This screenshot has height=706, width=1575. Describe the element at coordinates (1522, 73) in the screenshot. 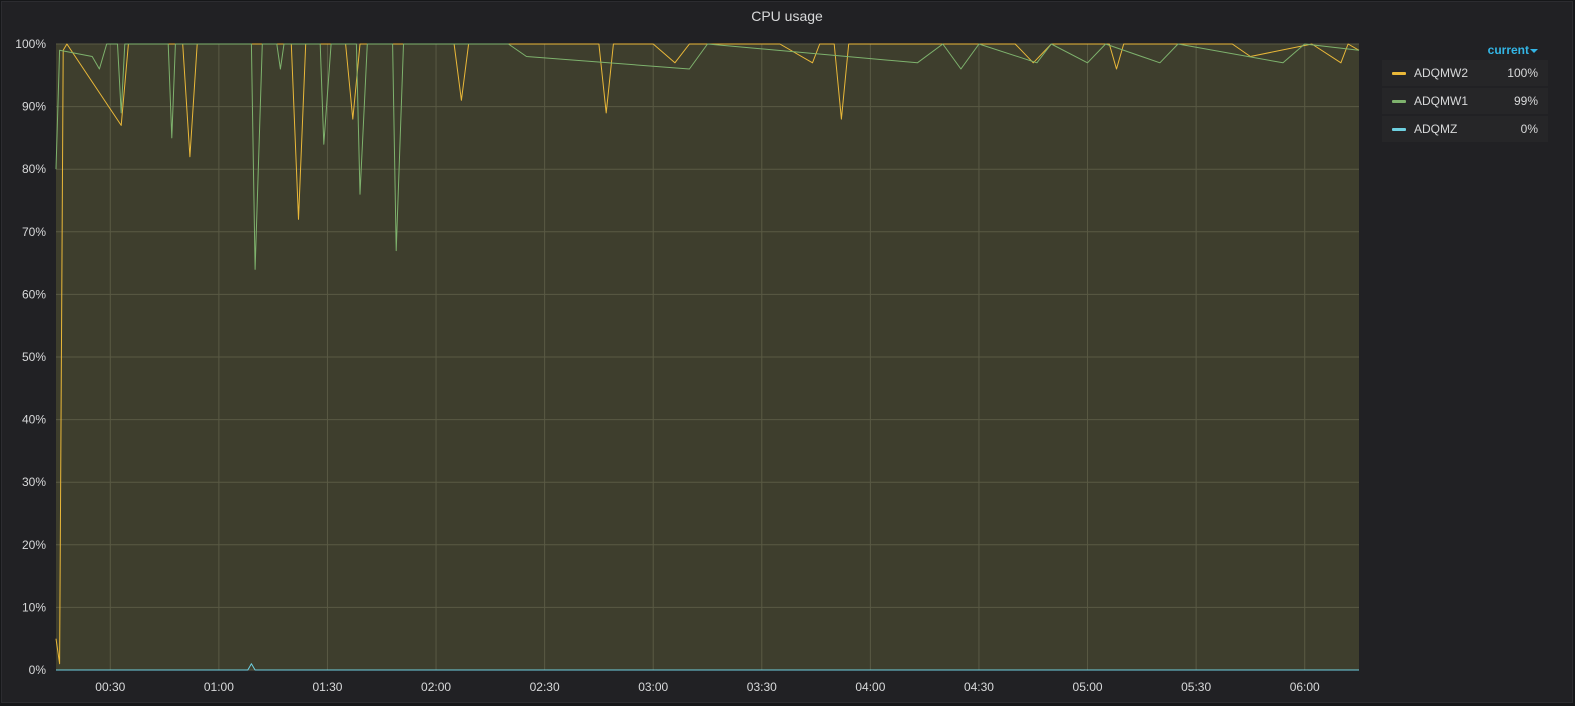

I see `legend-current-value: 100%` at that location.